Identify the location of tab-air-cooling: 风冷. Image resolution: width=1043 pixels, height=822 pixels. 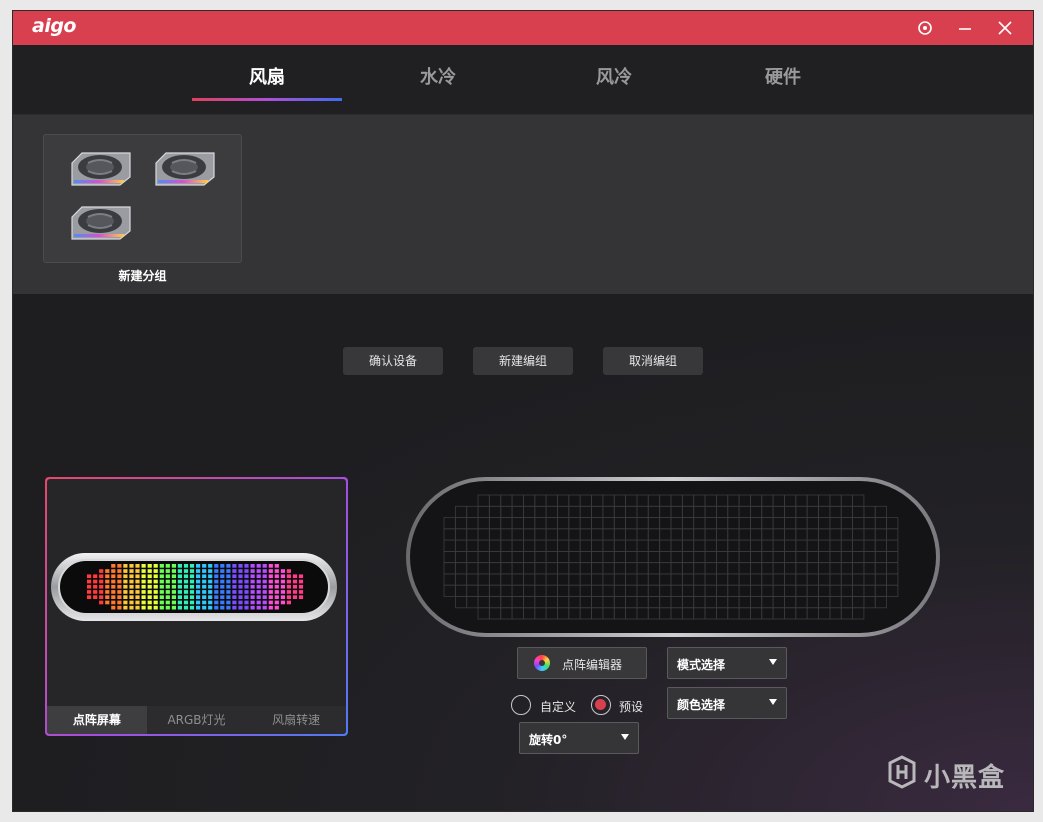
(614, 83).